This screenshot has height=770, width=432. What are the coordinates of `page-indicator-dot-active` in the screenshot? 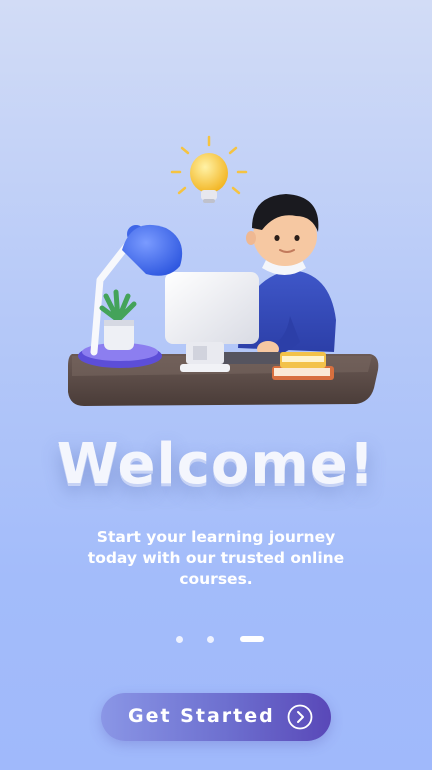 It's located at (252, 639).